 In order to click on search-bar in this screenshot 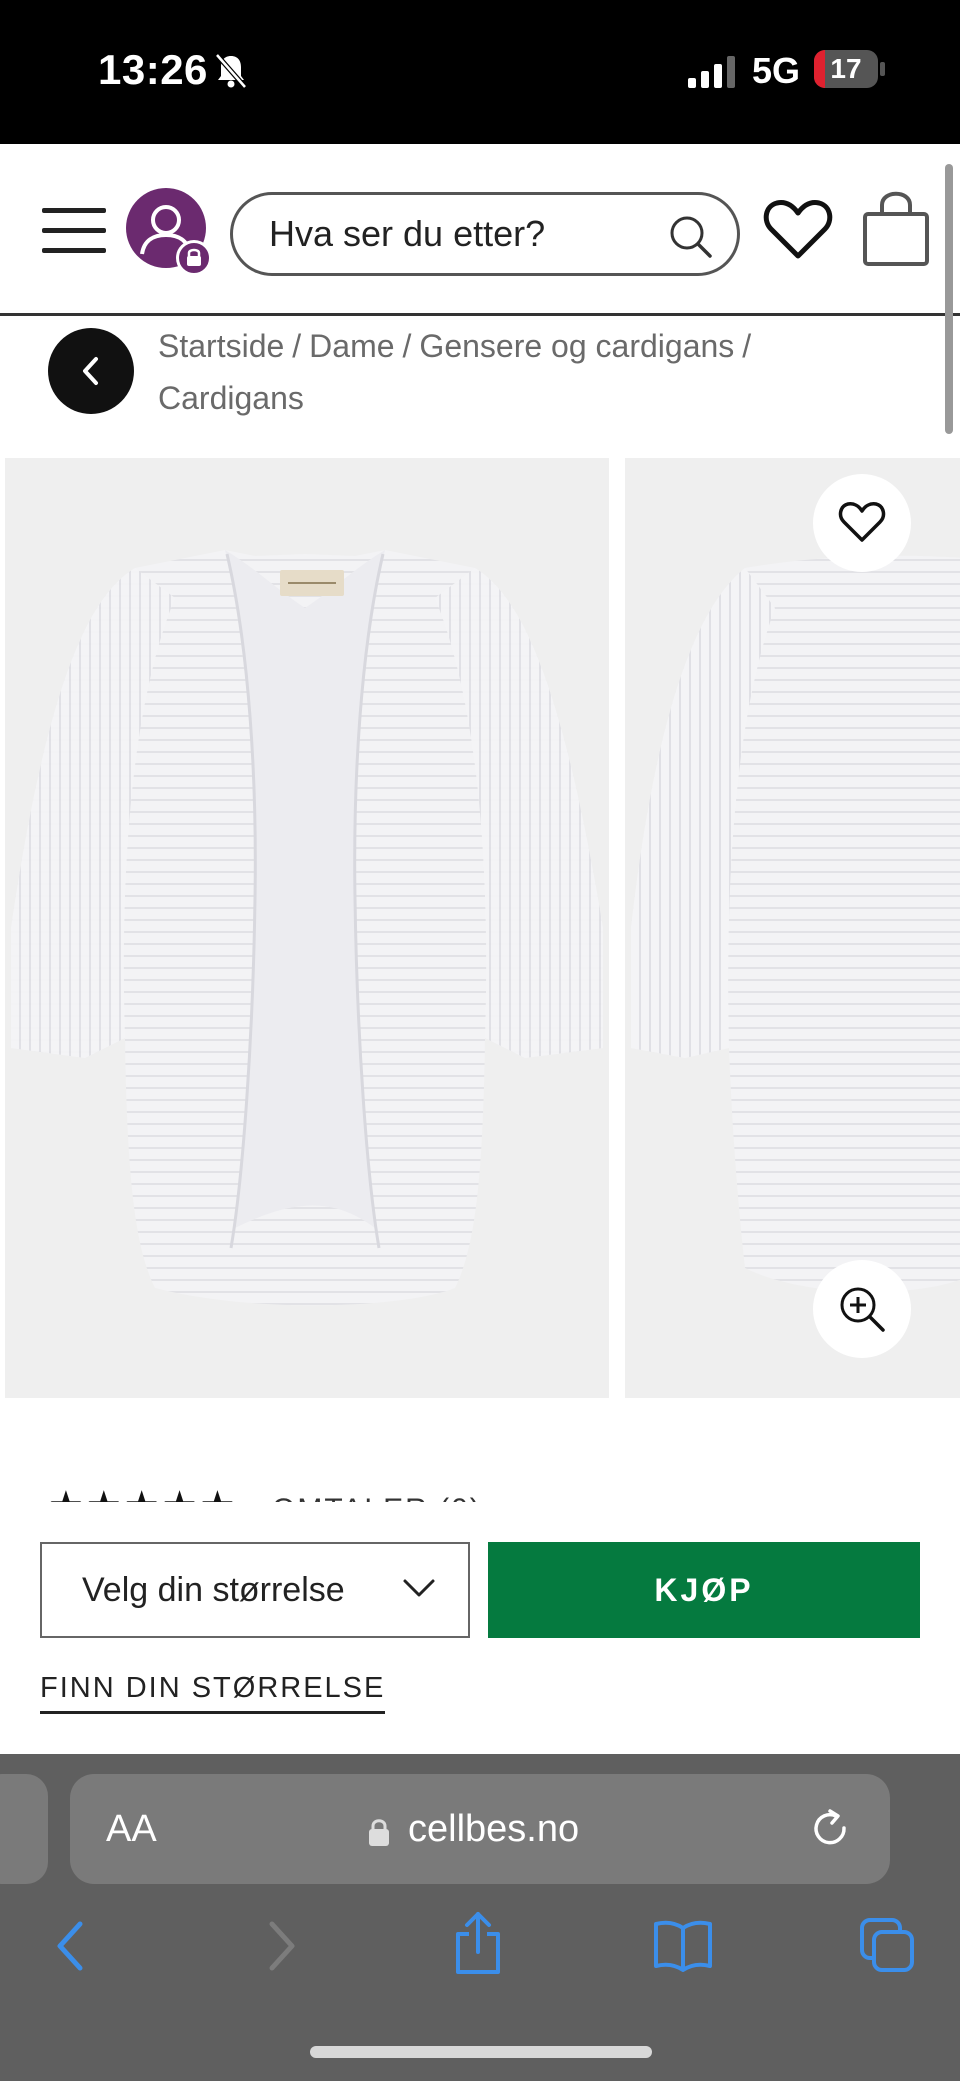, I will do `click(485, 234)`.